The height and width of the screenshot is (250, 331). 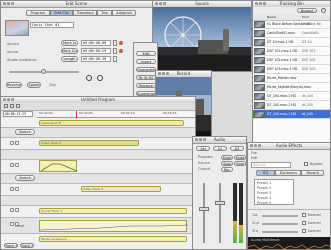 What do you see at coordinates (121, 51) in the screenshot?
I see `mark-out-clear-icon` at bounding box center [121, 51].